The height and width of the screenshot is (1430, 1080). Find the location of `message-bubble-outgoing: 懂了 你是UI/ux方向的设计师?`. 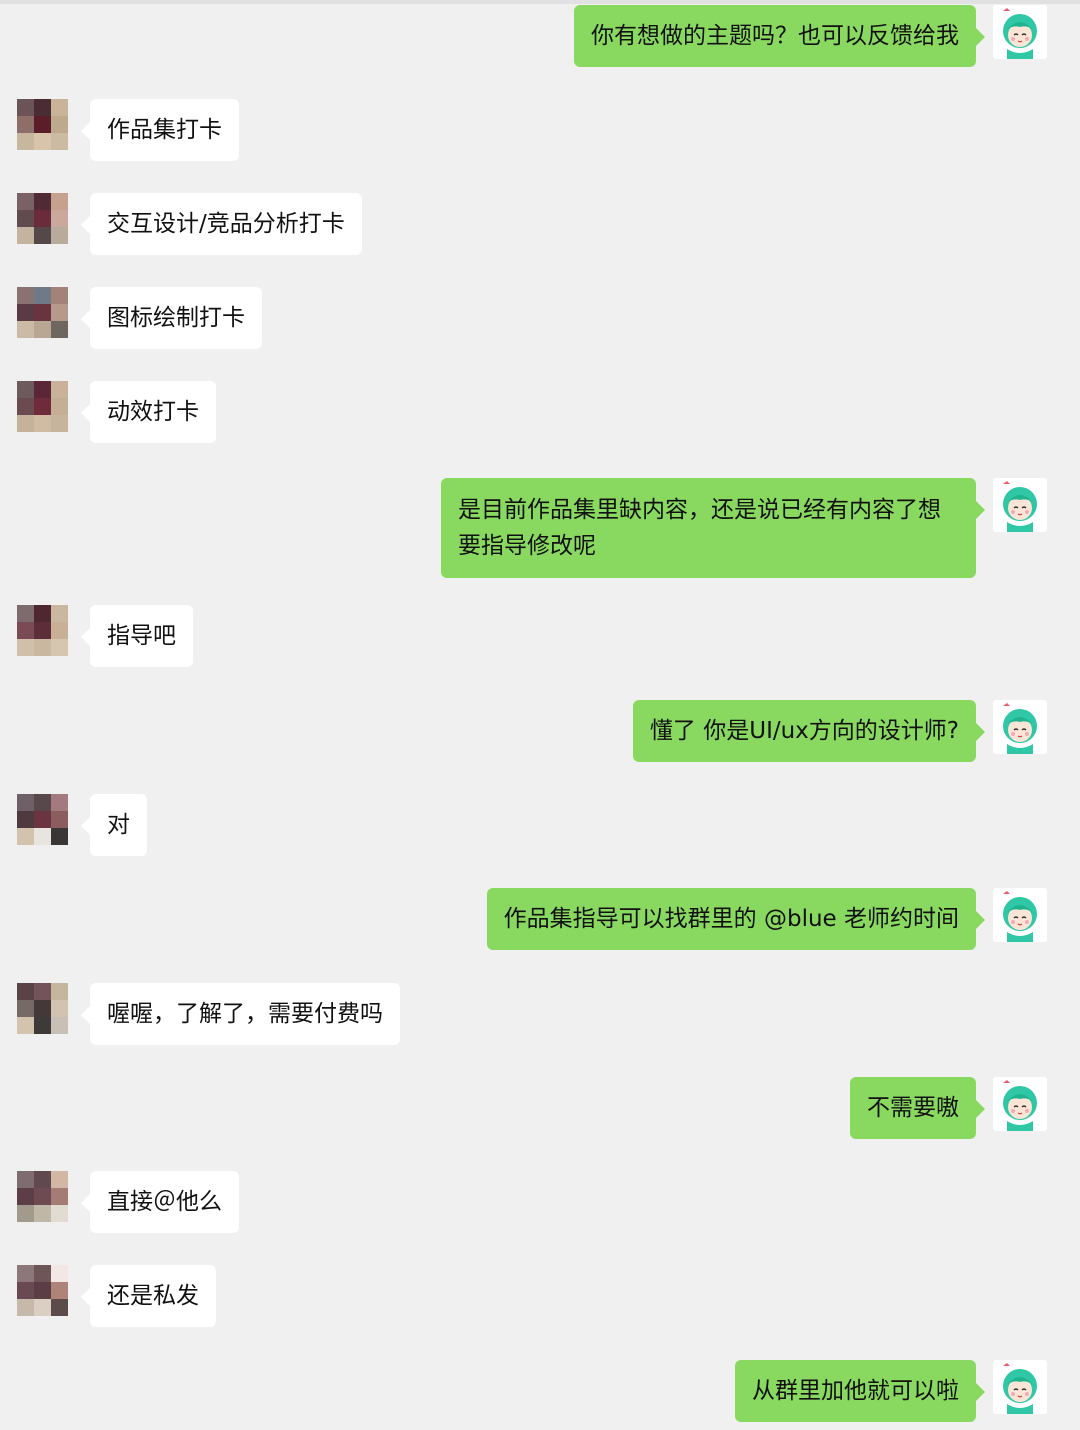

message-bubble-outgoing: 懂了 你是UI/ux方向的设计师? is located at coordinates (809, 731).